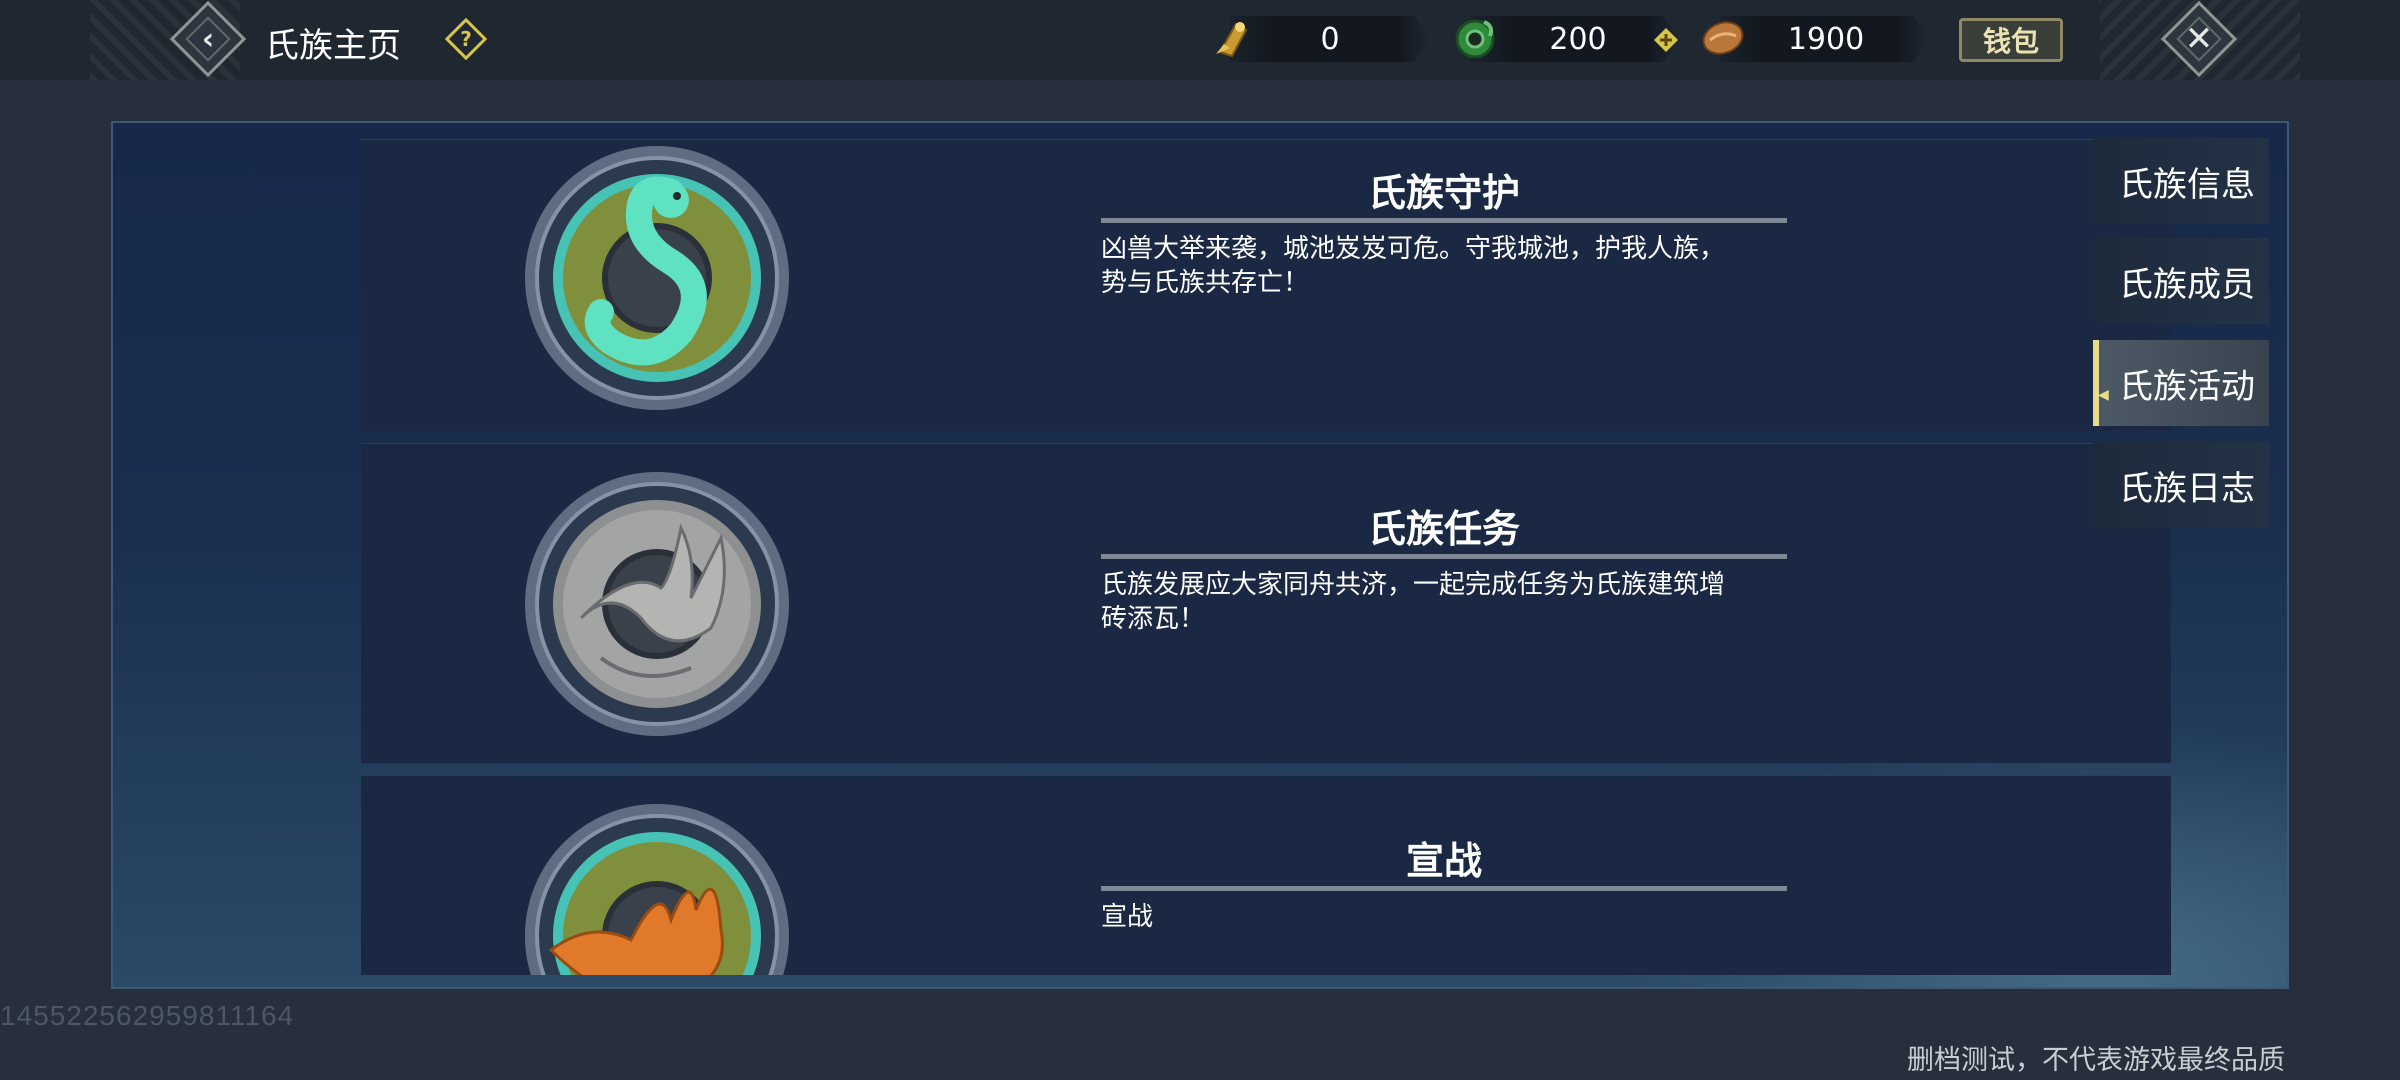  I want to click on wallet-button: 钱包, so click(2011, 40).